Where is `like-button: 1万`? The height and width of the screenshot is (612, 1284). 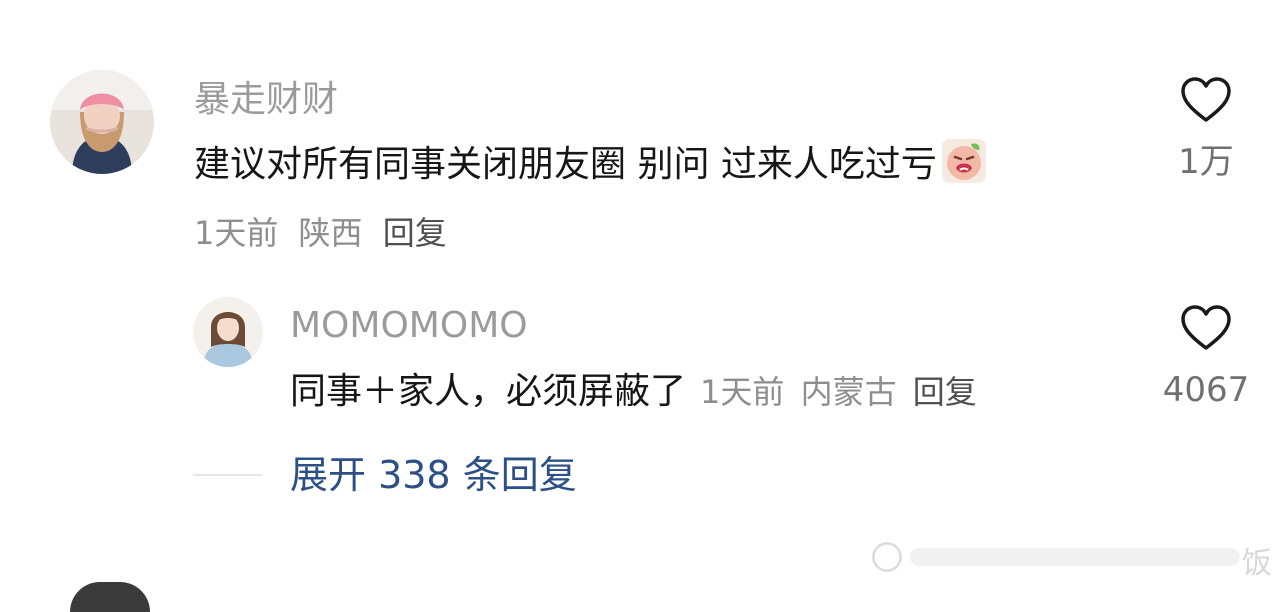
like-button: 1万 is located at coordinates (1206, 131).